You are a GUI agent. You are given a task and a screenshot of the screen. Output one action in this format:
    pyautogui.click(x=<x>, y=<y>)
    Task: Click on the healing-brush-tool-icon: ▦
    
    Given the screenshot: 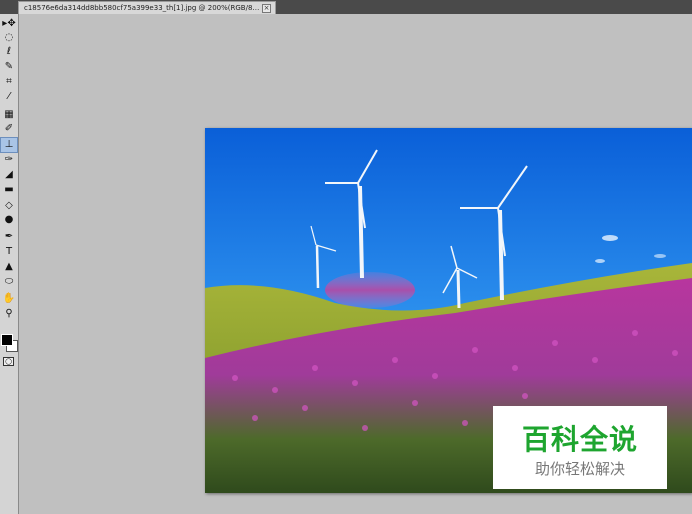 What is the action you would take?
    pyautogui.click(x=9, y=115)
    